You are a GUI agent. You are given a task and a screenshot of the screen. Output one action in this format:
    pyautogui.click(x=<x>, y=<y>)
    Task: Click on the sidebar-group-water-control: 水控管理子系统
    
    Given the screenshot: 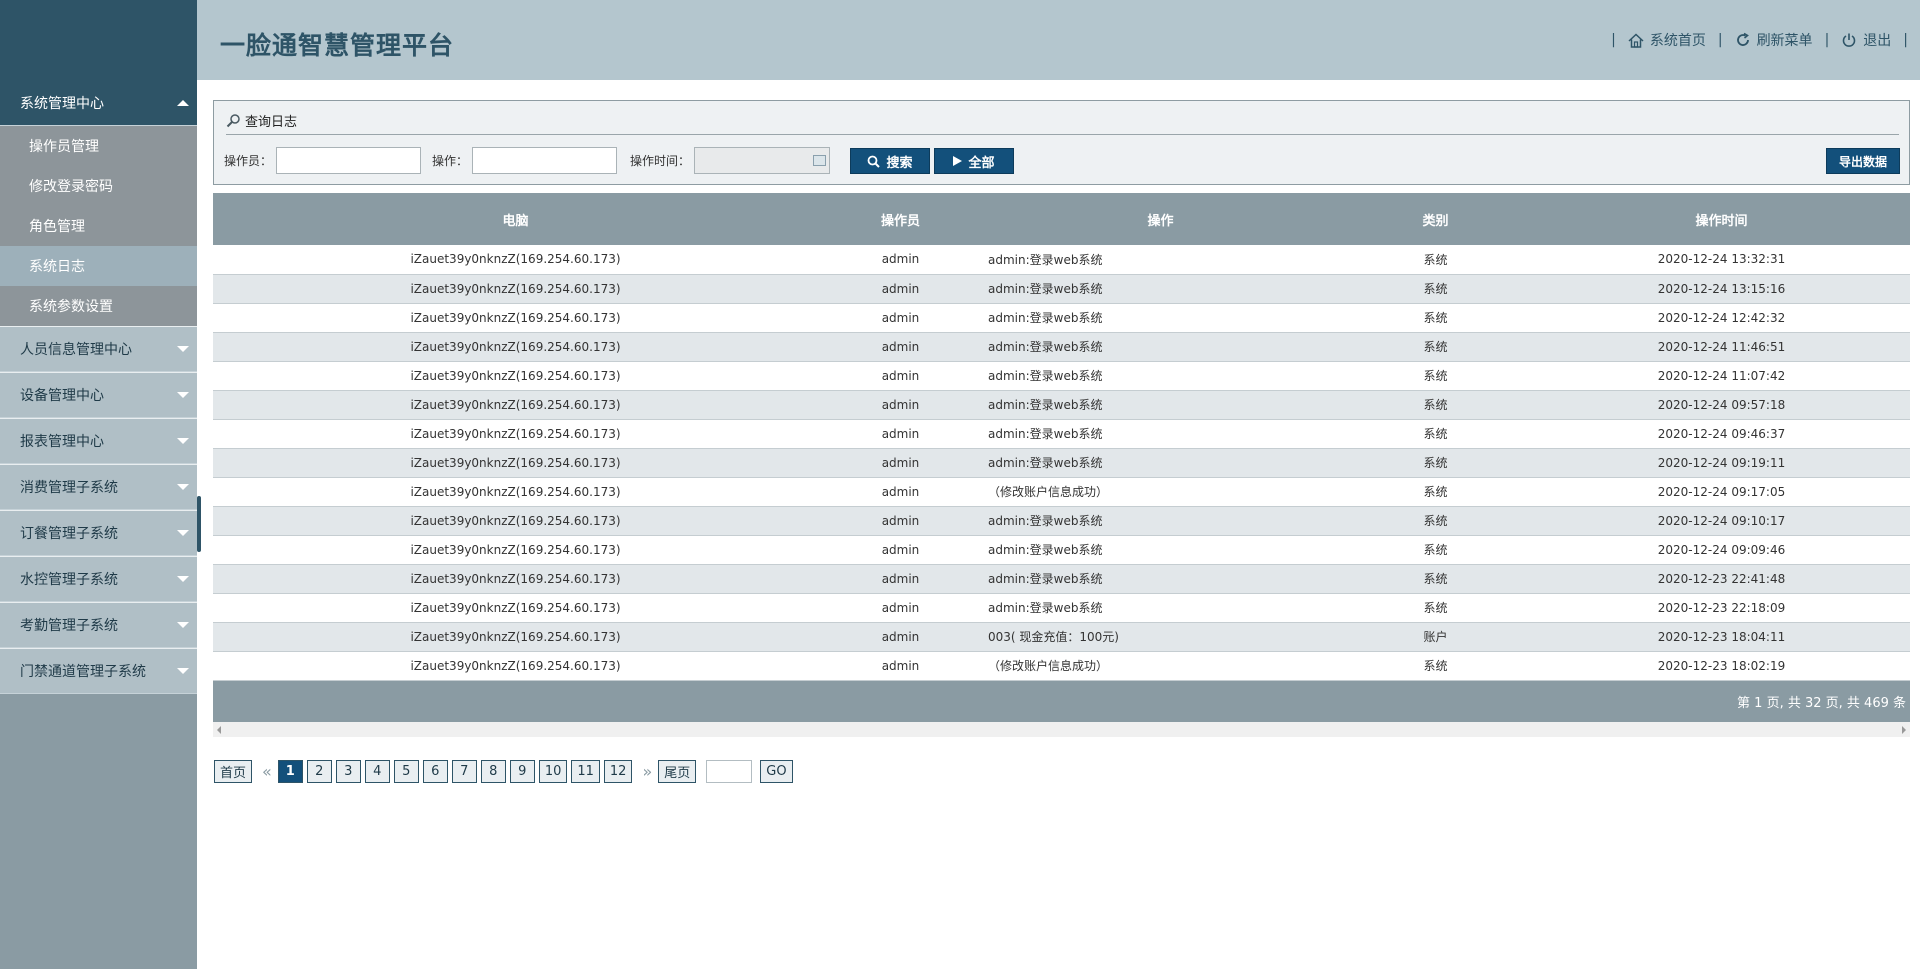 What is the action you would take?
    pyautogui.click(x=98, y=579)
    